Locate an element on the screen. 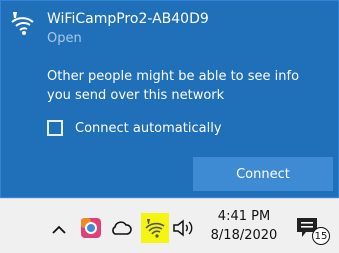 This screenshot has height=253, width=339. notification-icon: 15 is located at coordinates (312, 230).